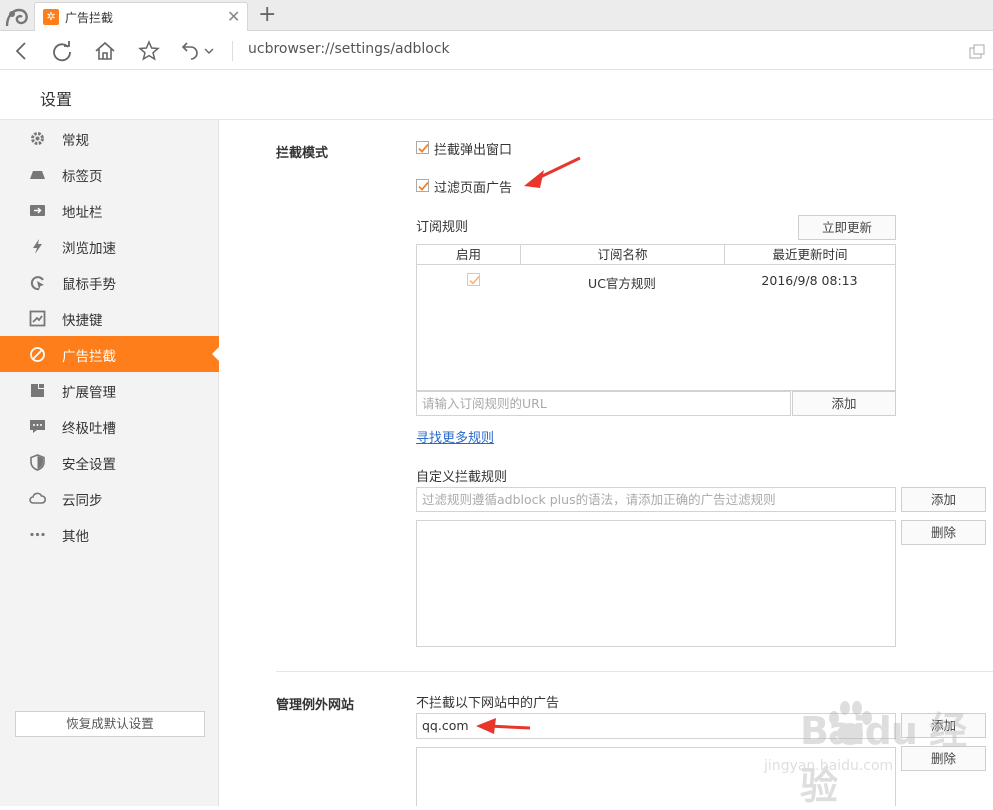 The height and width of the screenshot is (810, 993). Describe the element at coordinates (75, 141) in the screenshot. I see `sidebar-item-label: 常规` at that location.